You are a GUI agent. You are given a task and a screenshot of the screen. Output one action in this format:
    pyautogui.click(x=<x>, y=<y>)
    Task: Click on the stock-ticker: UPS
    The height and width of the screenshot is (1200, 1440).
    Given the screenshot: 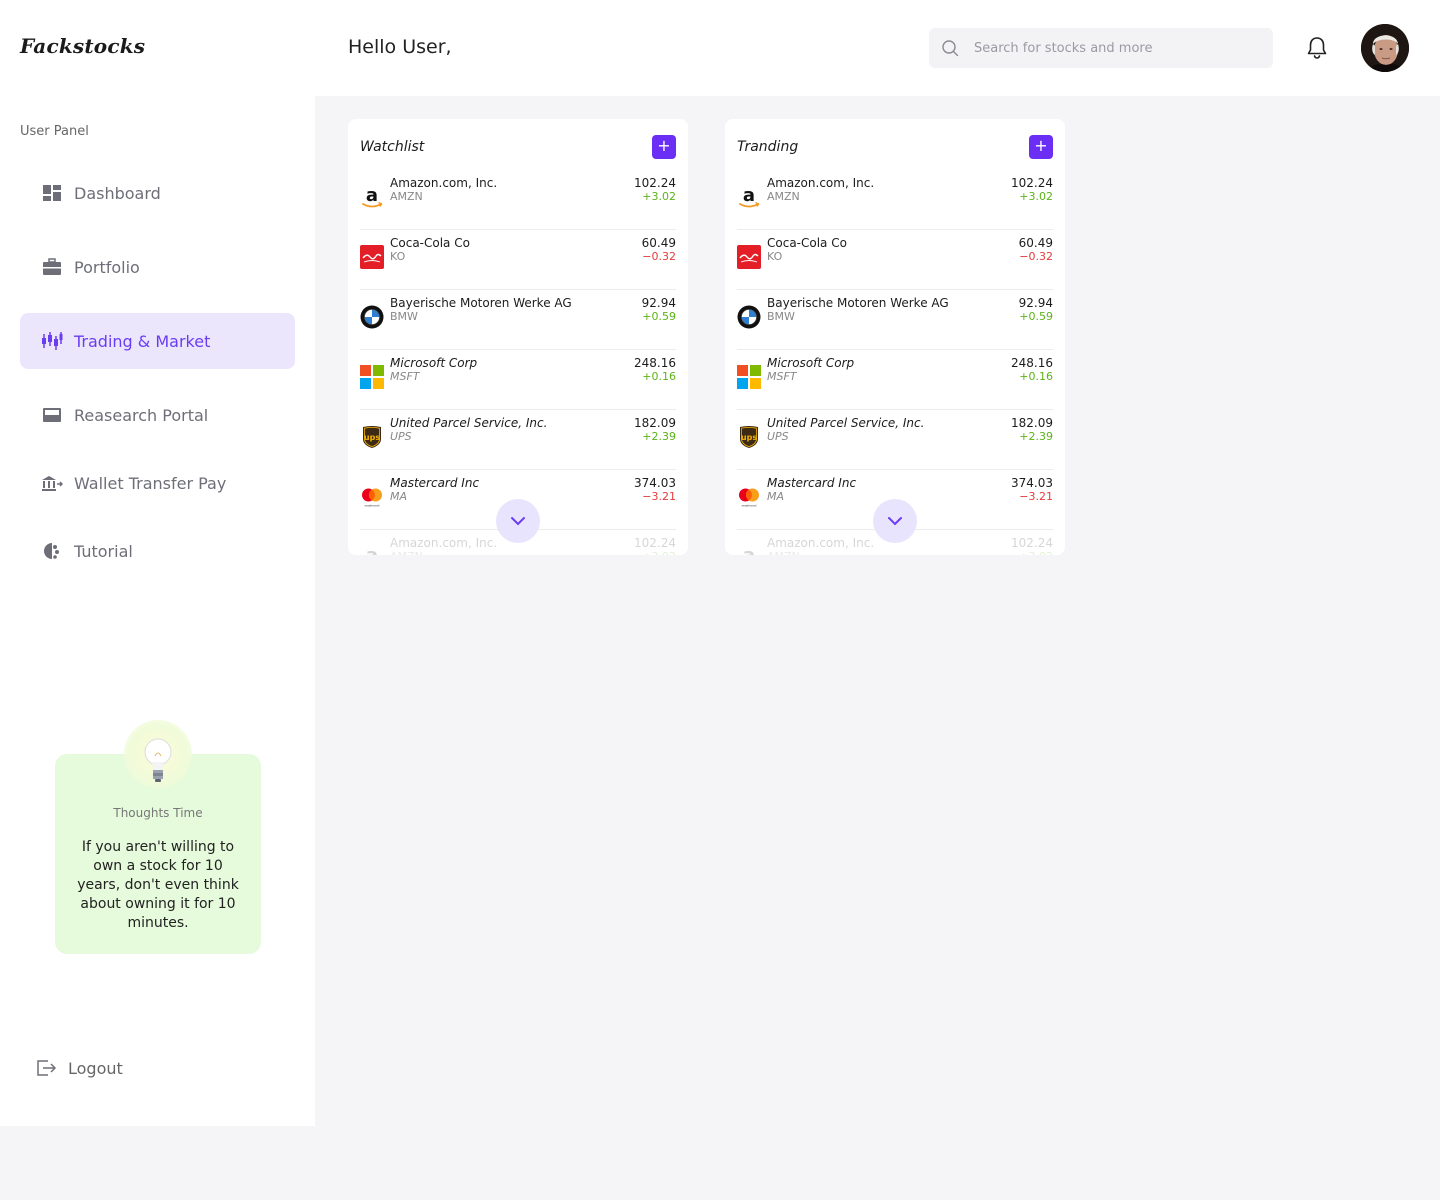 What is the action you would take?
    pyautogui.click(x=778, y=436)
    